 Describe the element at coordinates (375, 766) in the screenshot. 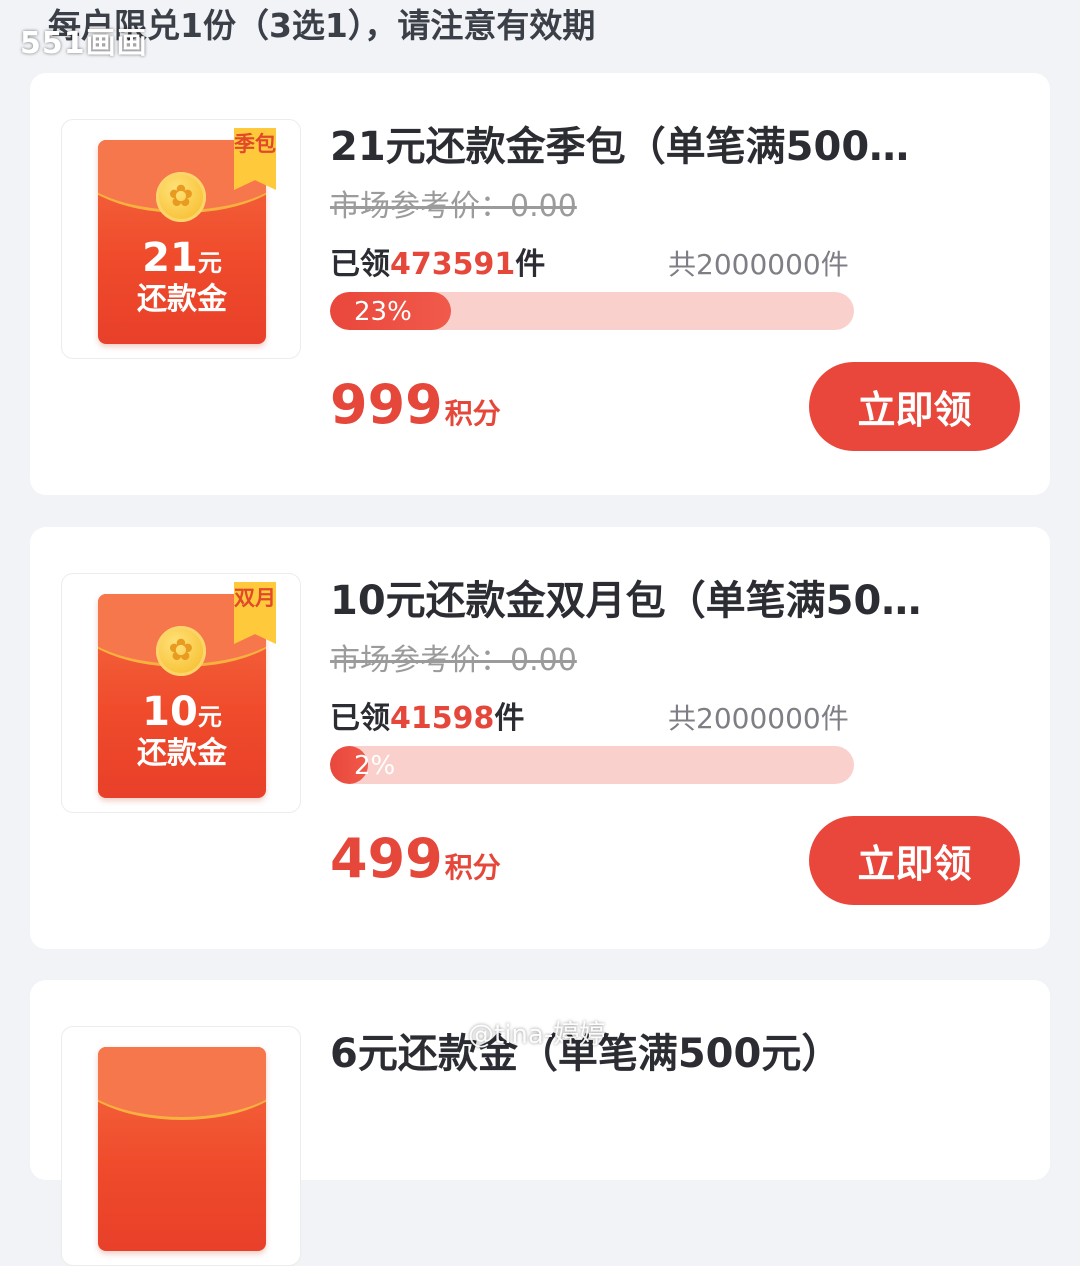

I see `progress-percent: 2%` at that location.